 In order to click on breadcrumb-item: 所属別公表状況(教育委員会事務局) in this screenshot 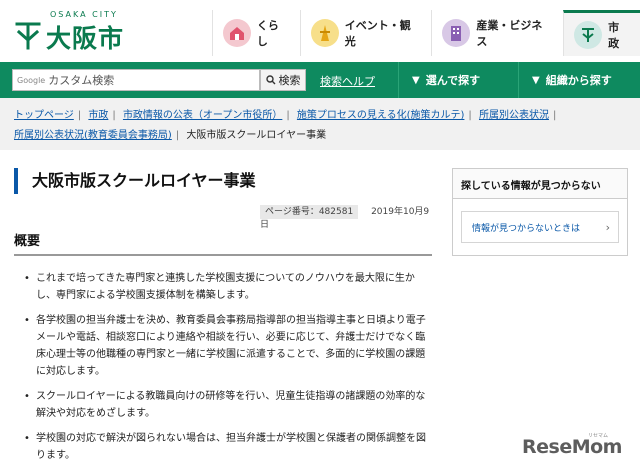, I will do `click(93, 135)`.